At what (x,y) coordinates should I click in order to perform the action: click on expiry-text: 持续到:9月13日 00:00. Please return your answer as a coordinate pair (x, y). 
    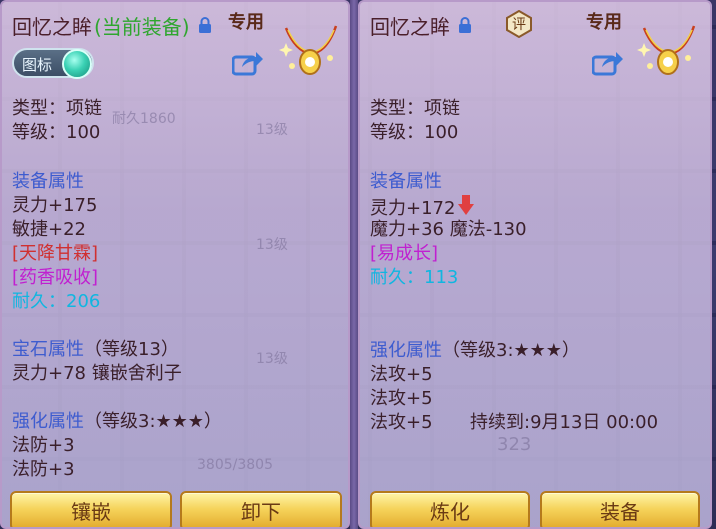
    Looking at the image, I should click on (564, 422).